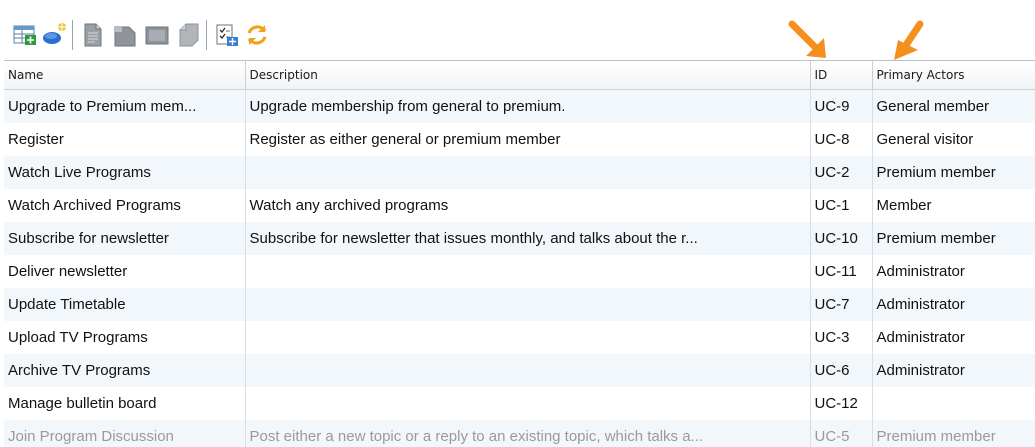 The height and width of the screenshot is (447, 1035). I want to click on add-entity-icon, so click(55, 35).